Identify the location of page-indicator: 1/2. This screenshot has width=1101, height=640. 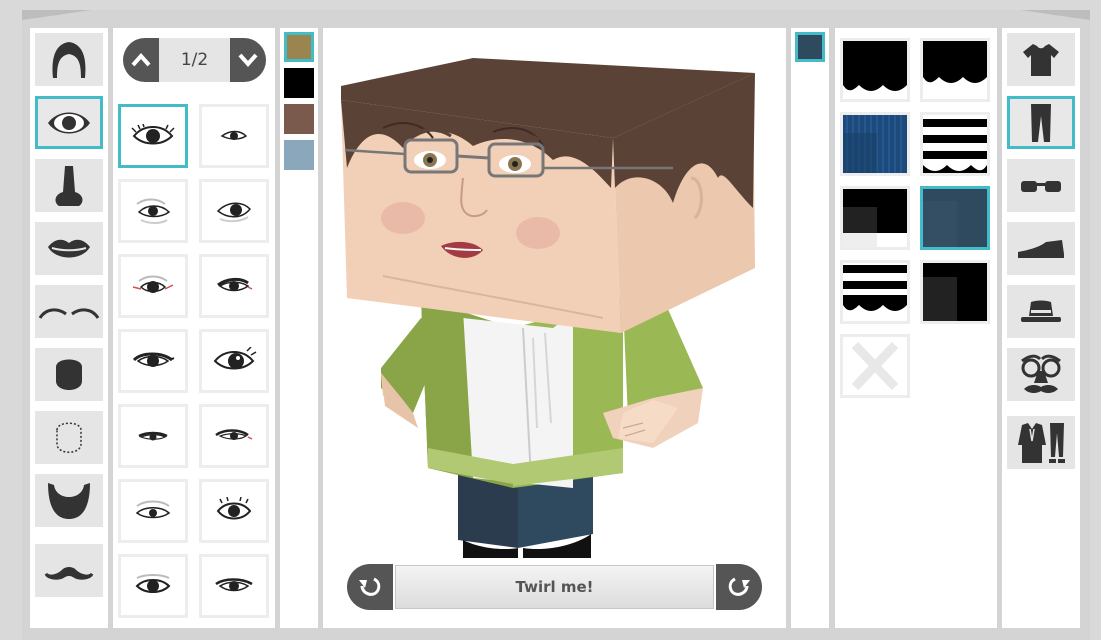
(194, 60).